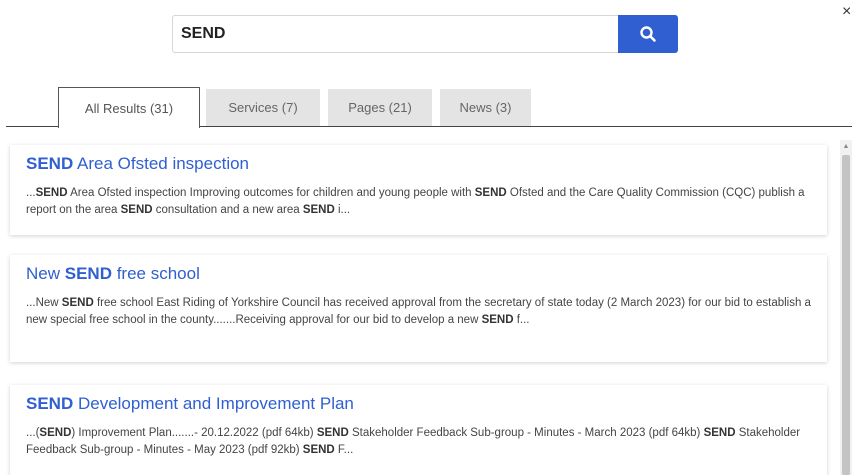 This screenshot has width=852, height=475. Describe the element at coordinates (161, 163) in the screenshot. I see `text-segment: Area Ofsted inspection` at that location.